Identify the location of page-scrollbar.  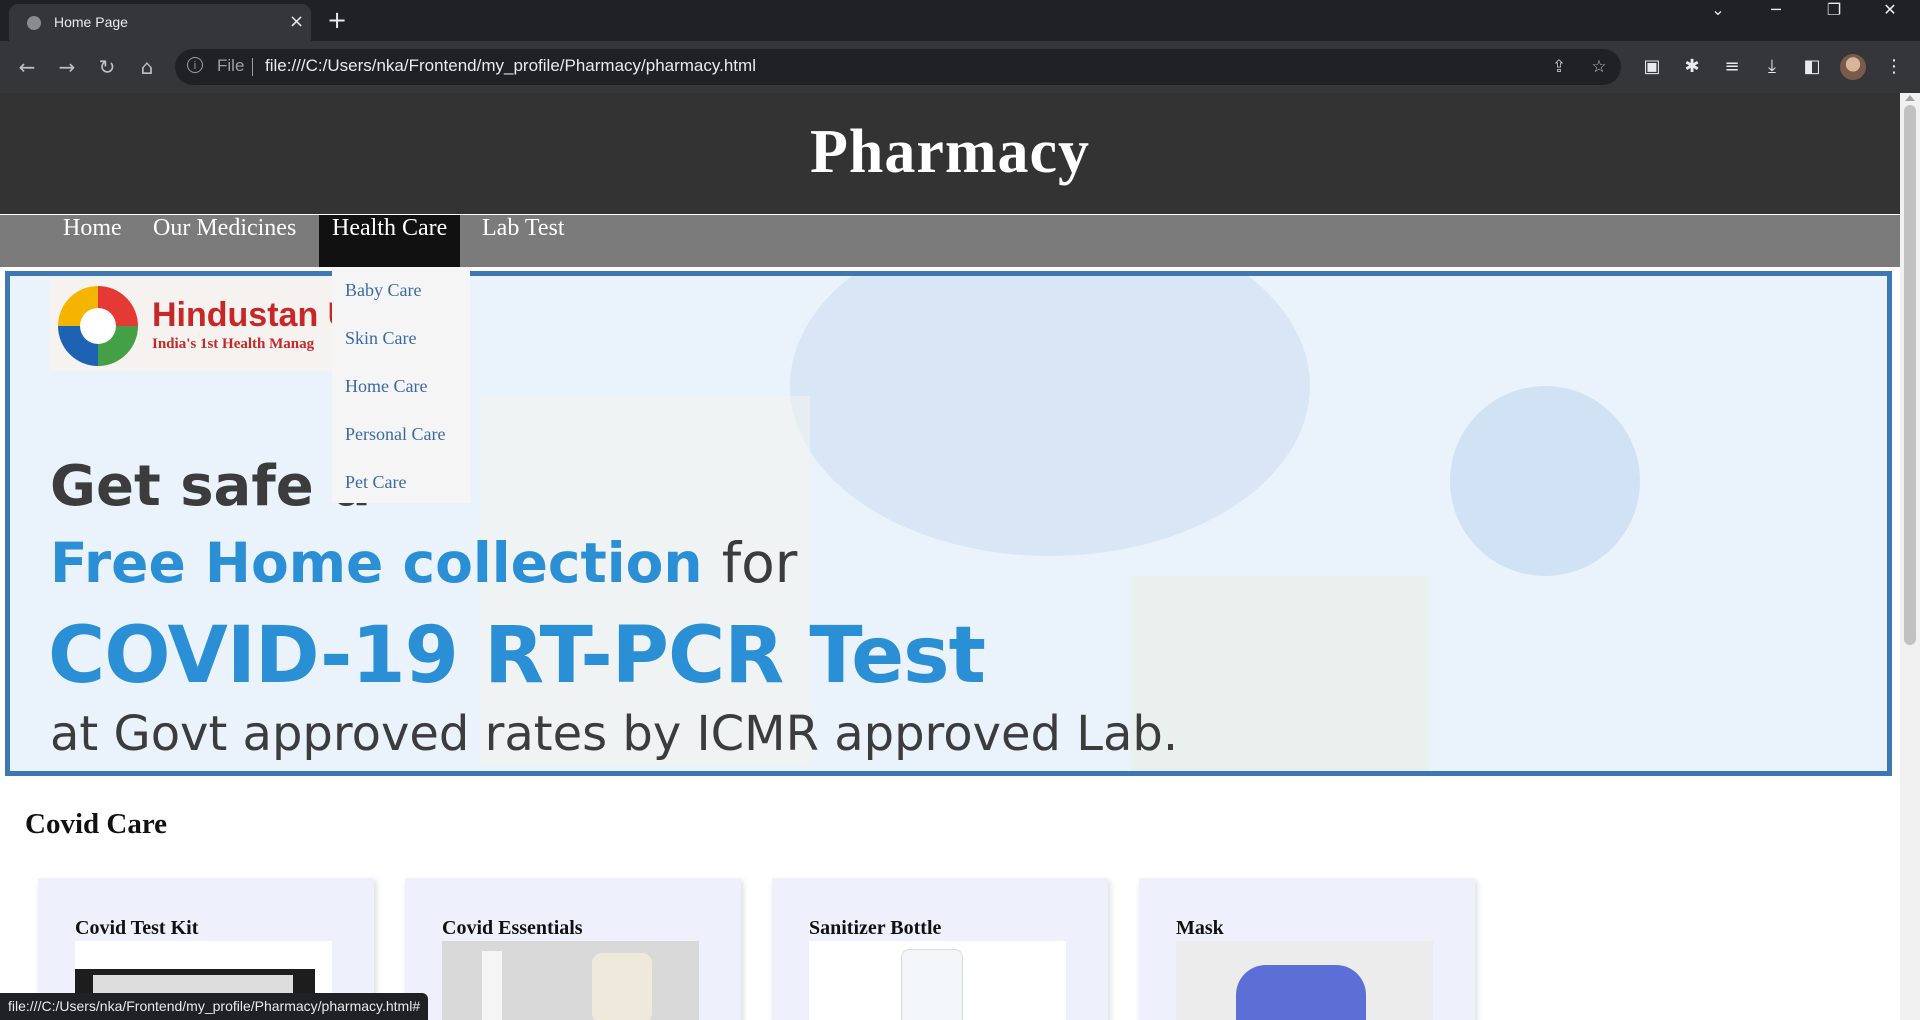
(1910, 556).